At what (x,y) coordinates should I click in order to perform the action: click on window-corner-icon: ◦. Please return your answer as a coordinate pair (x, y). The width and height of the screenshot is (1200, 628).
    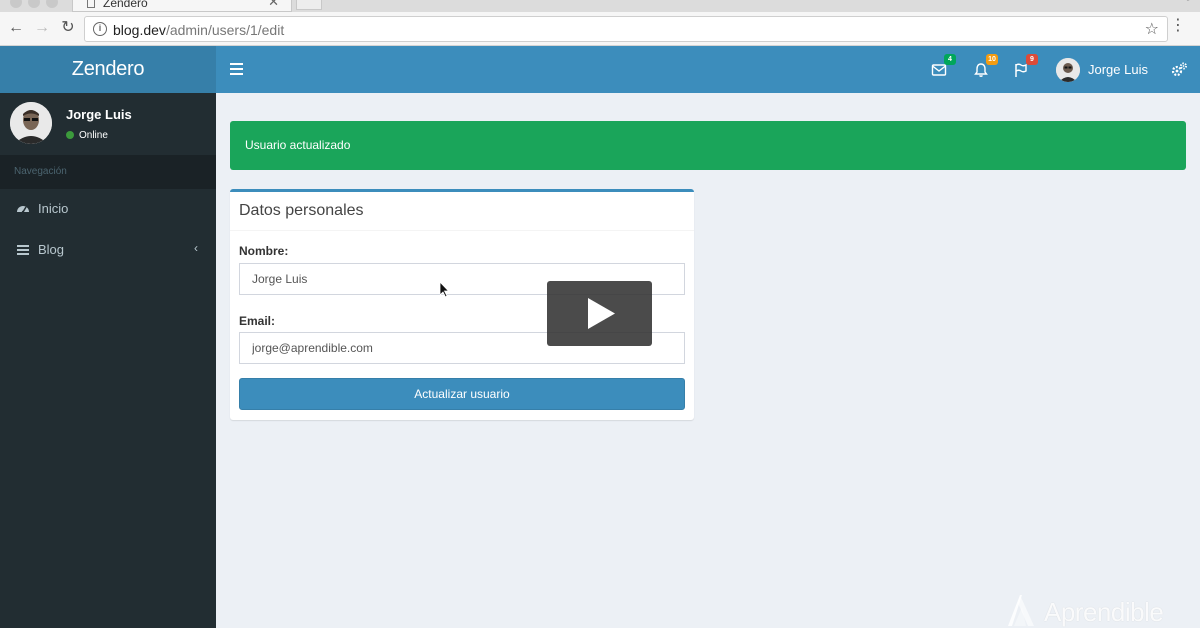
    Looking at the image, I should click on (1188, 3).